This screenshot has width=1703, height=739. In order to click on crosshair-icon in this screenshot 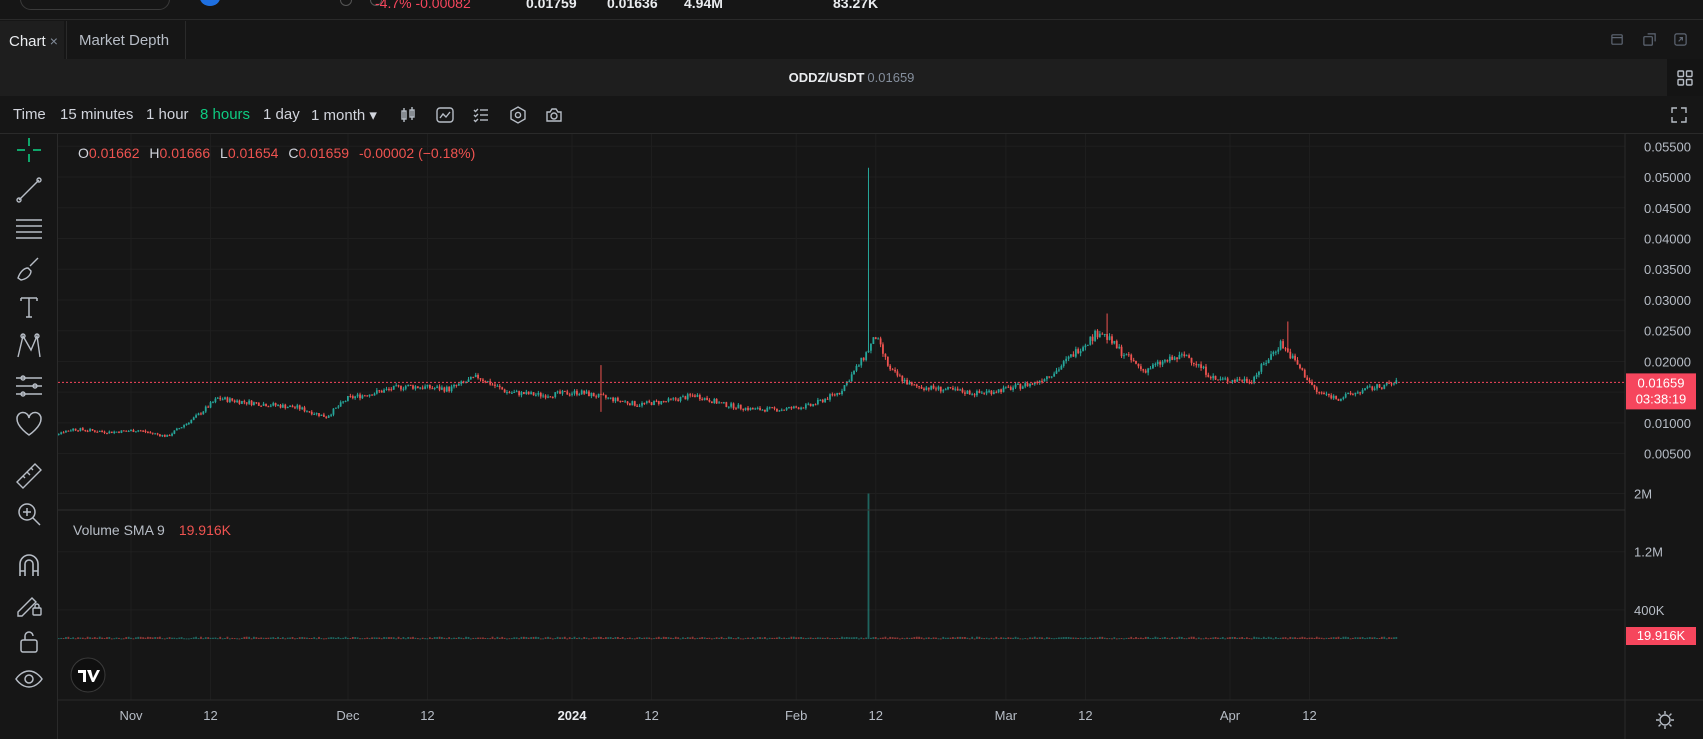, I will do `click(29, 150)`.